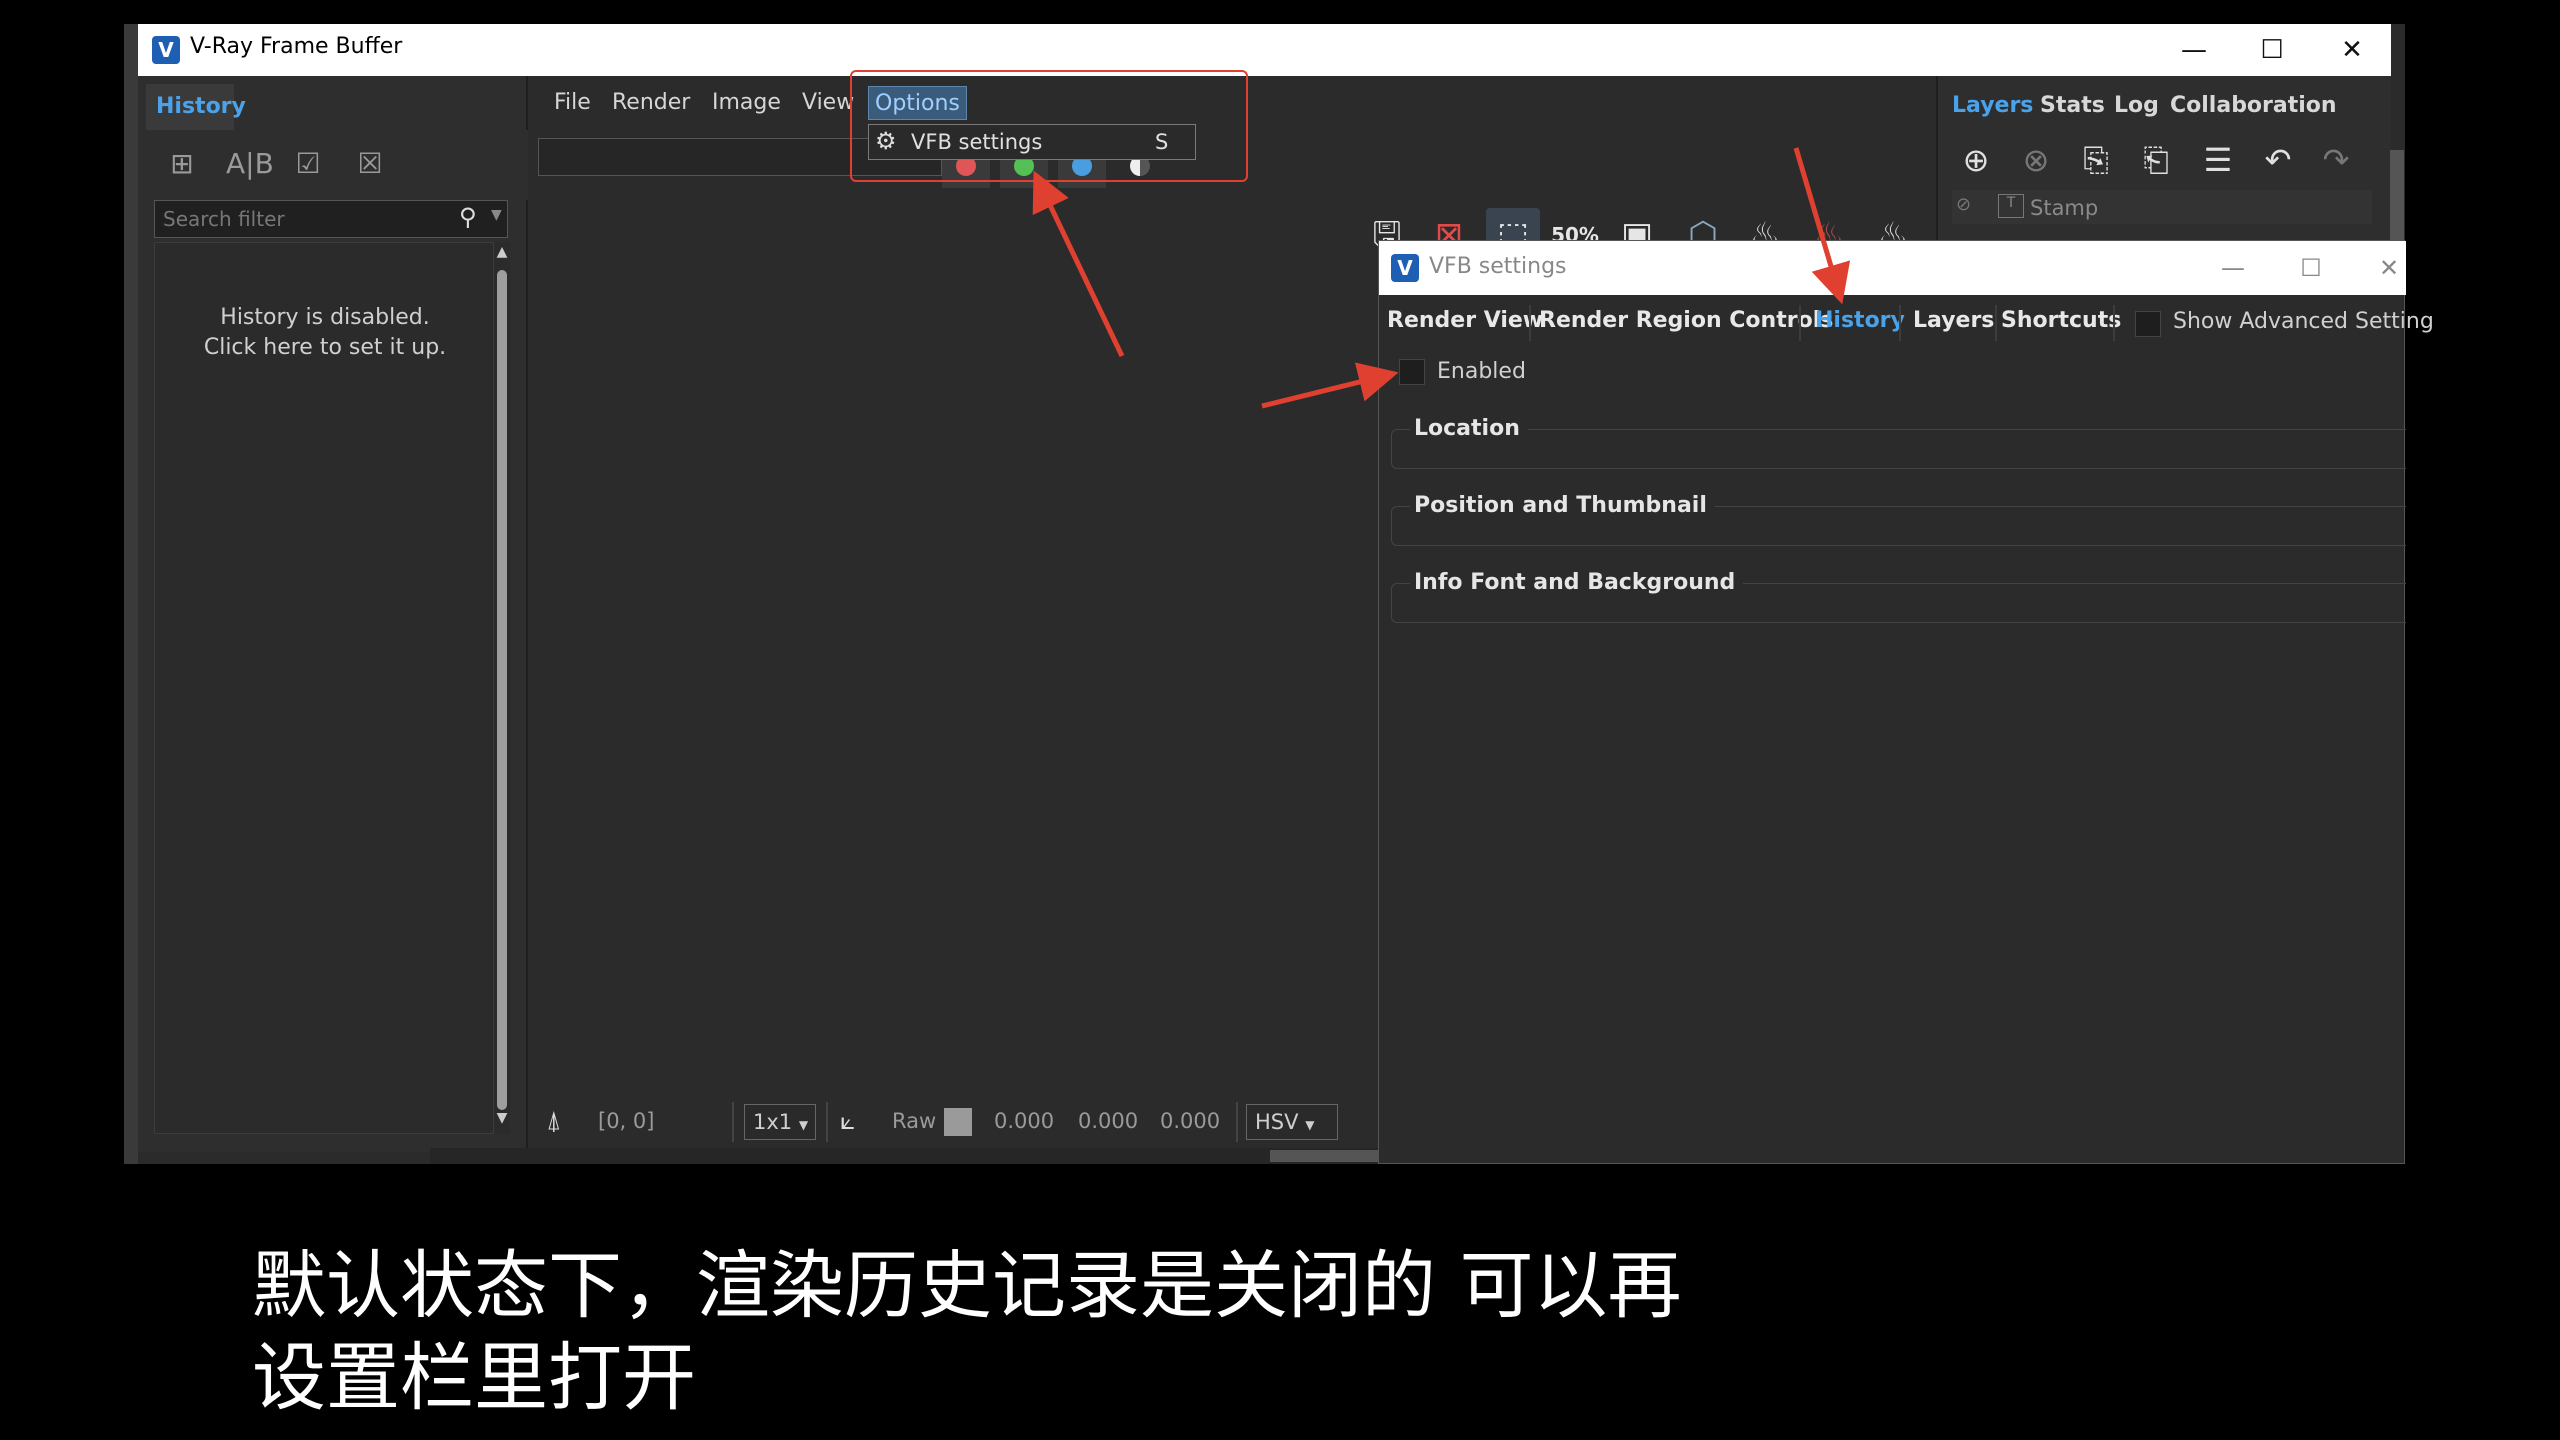 The width and height of the screenshot is (2560, 1440). What do you see at coordinates (182, 164) in the screenshot?
I see `history-add-icon: ⊞` at bounding box center [182, 164].